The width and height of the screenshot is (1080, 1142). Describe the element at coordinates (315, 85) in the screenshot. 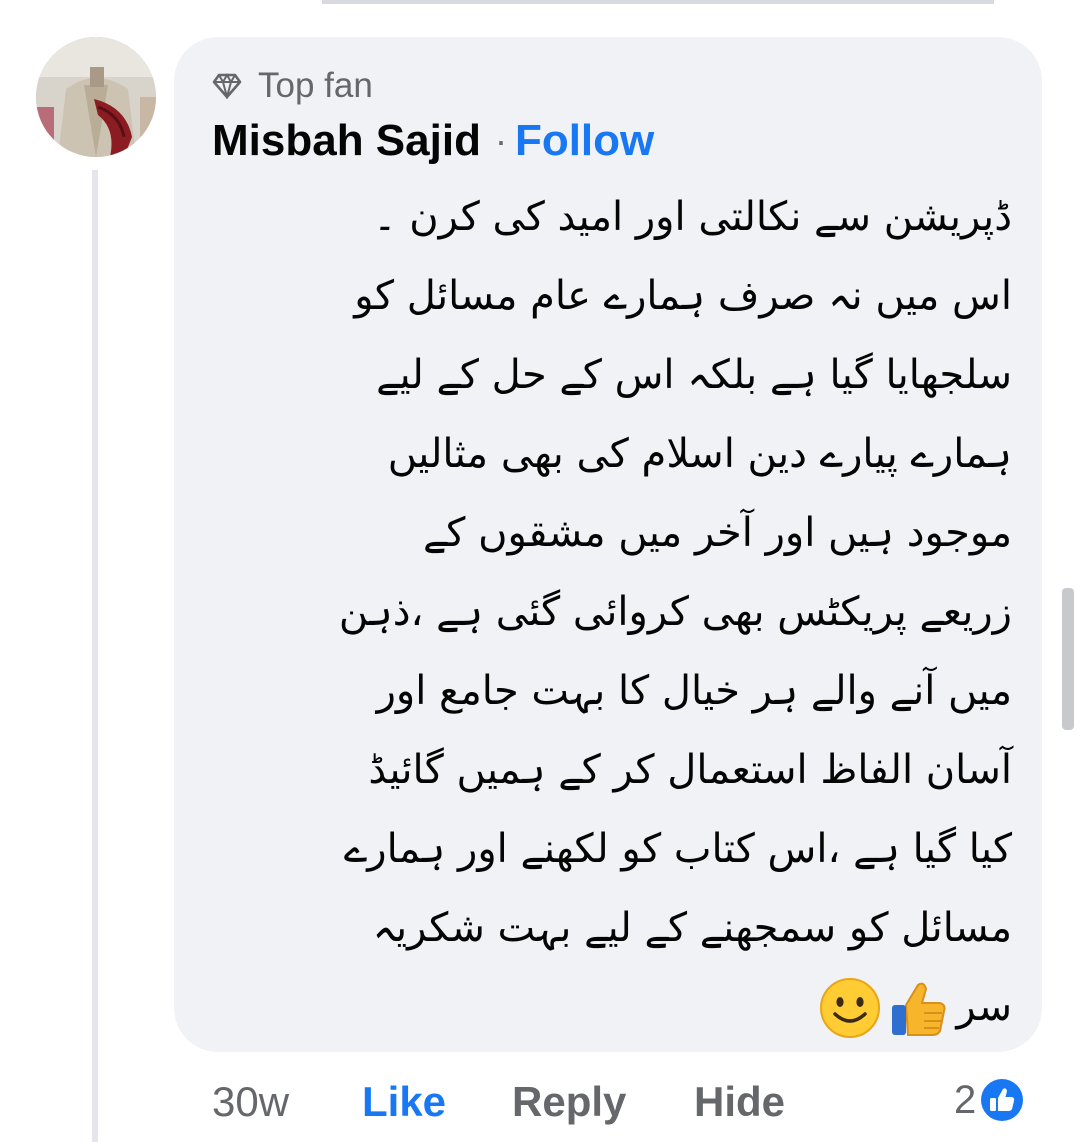

I see `badge-label: Top fan` at that location.